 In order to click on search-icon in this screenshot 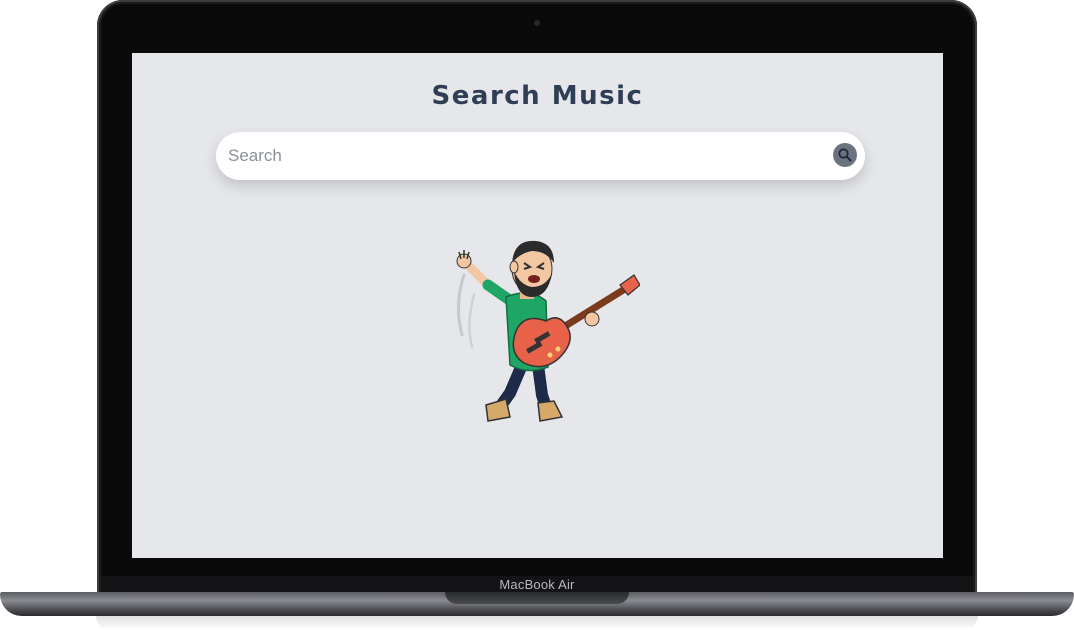, I will do `click(845, 155)`.